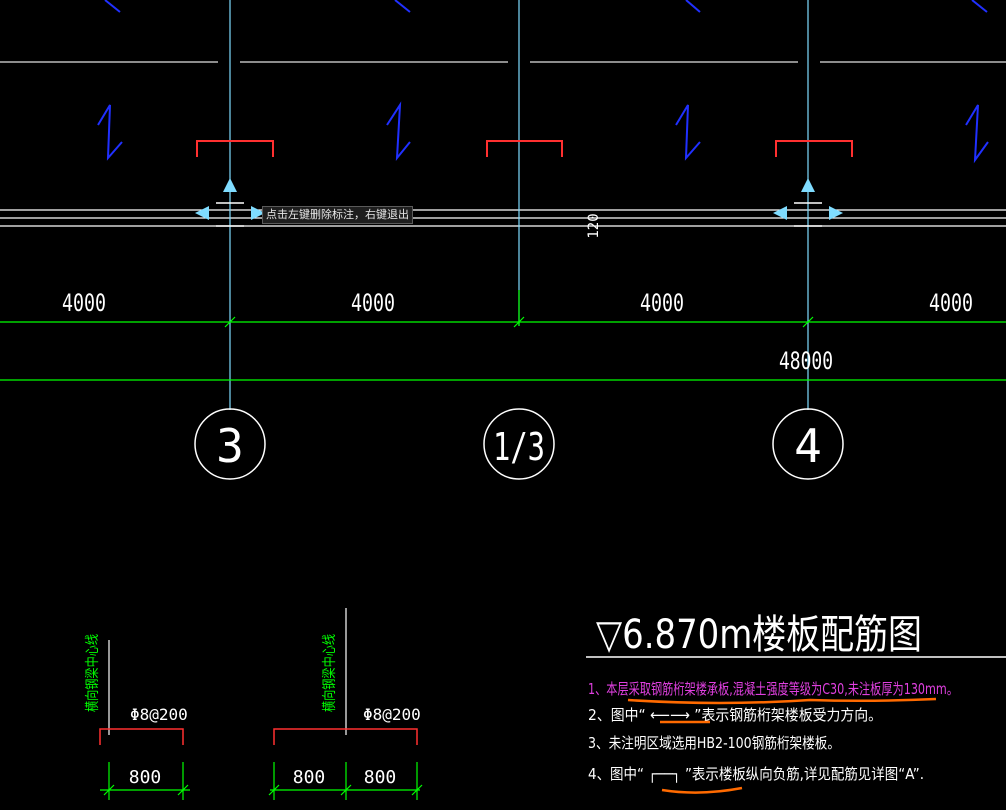  Describe the element at coordinates (735, 715) in the screenshot. I see `note-2: 2、图中“ ⟵⟶ ”表示钢筋桁架楼板受力方向。` at that location.